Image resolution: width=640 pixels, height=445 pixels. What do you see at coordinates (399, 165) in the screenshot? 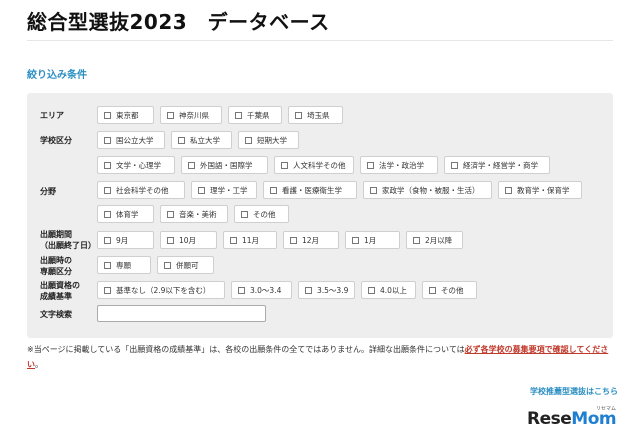
I see `field-option-law: 法学・政治学` at bounding box center [399, 165].